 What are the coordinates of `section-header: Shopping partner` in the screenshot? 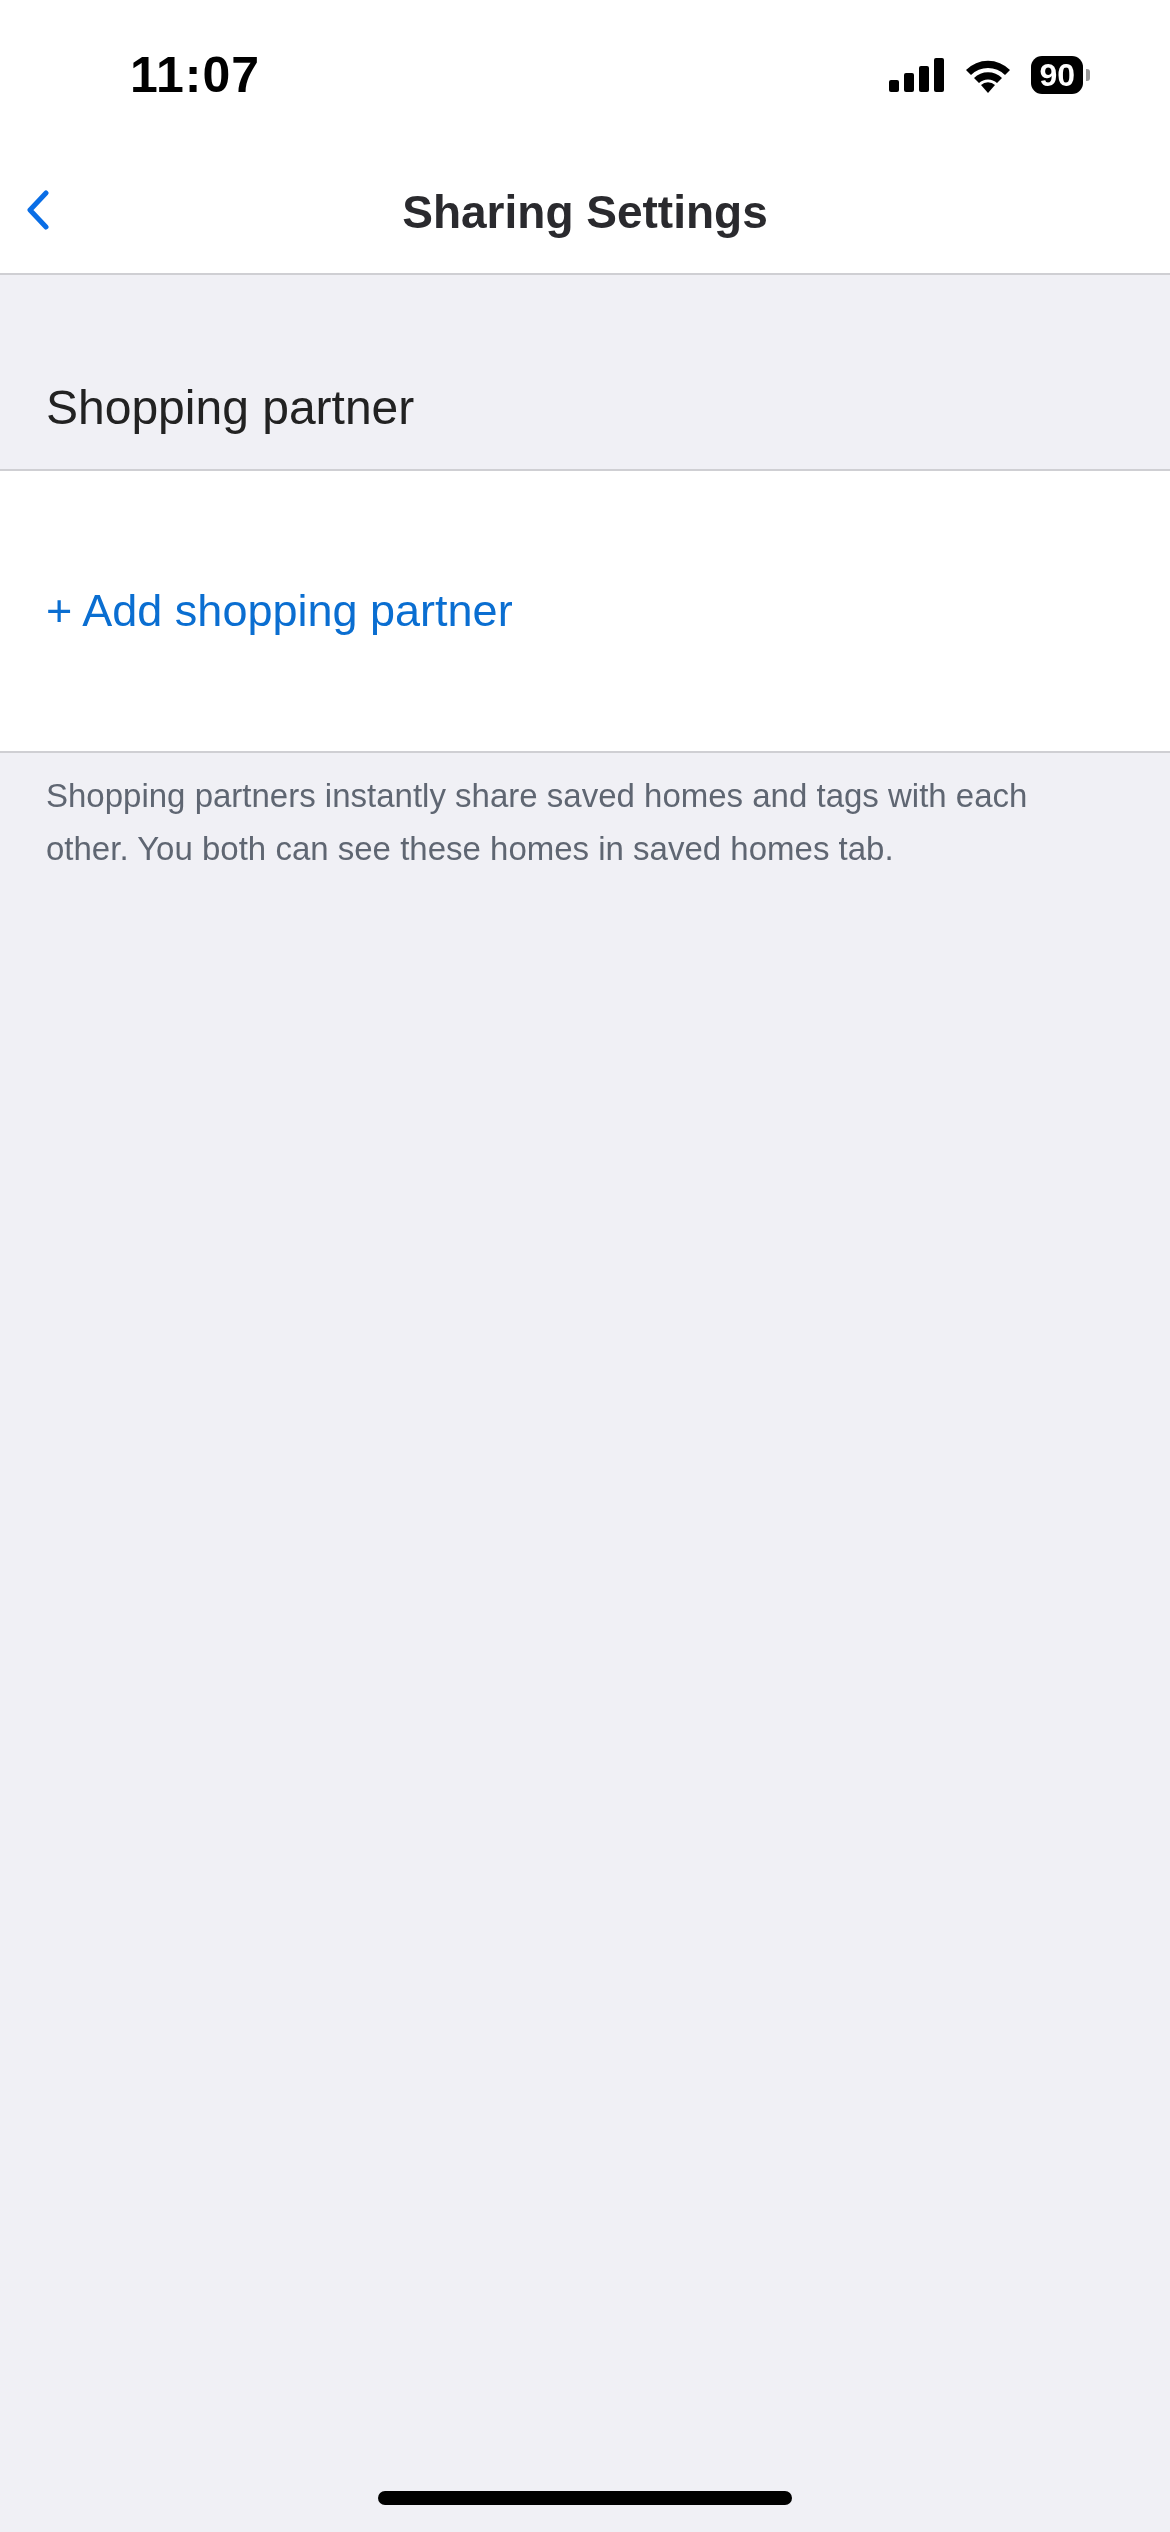 It's located at (230, 407).